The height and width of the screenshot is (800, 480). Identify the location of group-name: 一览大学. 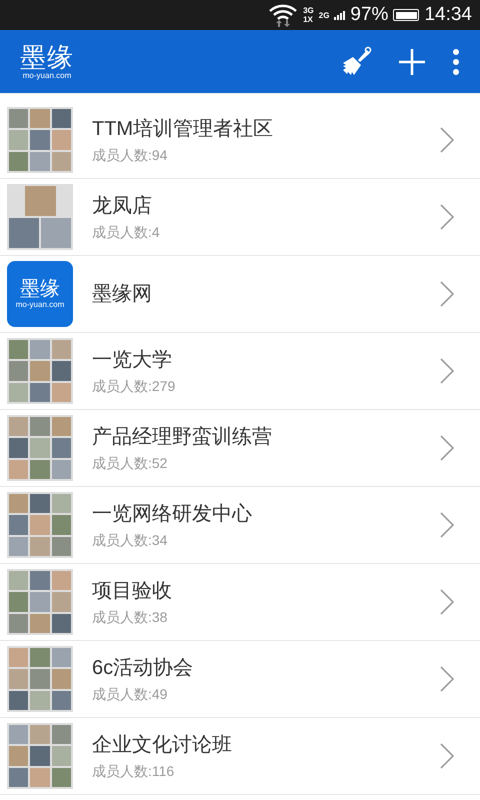
(132, 360).